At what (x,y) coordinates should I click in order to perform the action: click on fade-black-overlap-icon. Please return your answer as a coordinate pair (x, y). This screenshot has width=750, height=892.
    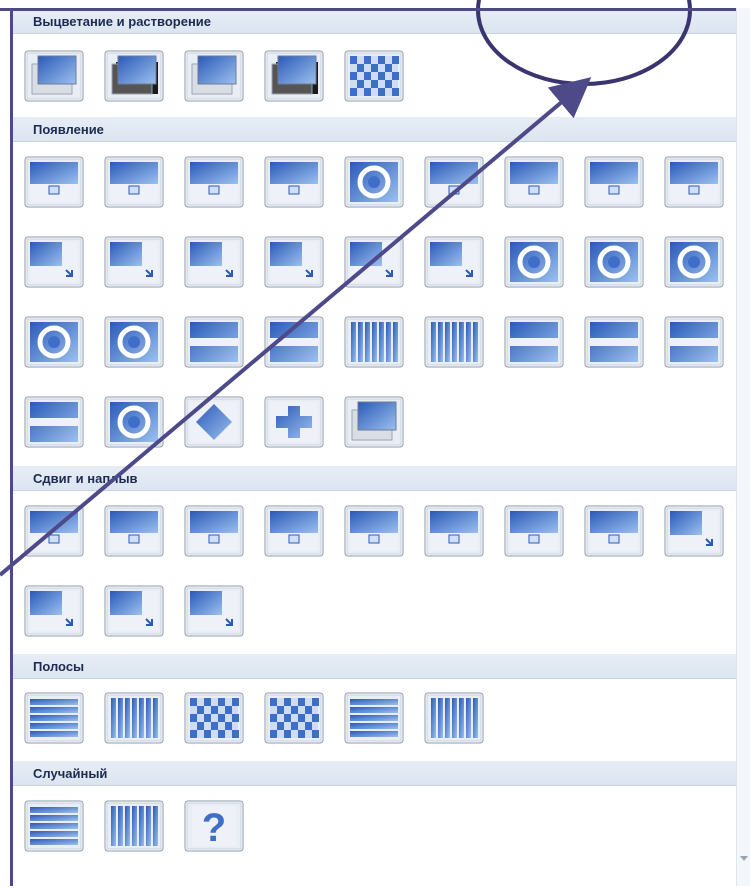
    Looking at the image, I should click on (294, 77).